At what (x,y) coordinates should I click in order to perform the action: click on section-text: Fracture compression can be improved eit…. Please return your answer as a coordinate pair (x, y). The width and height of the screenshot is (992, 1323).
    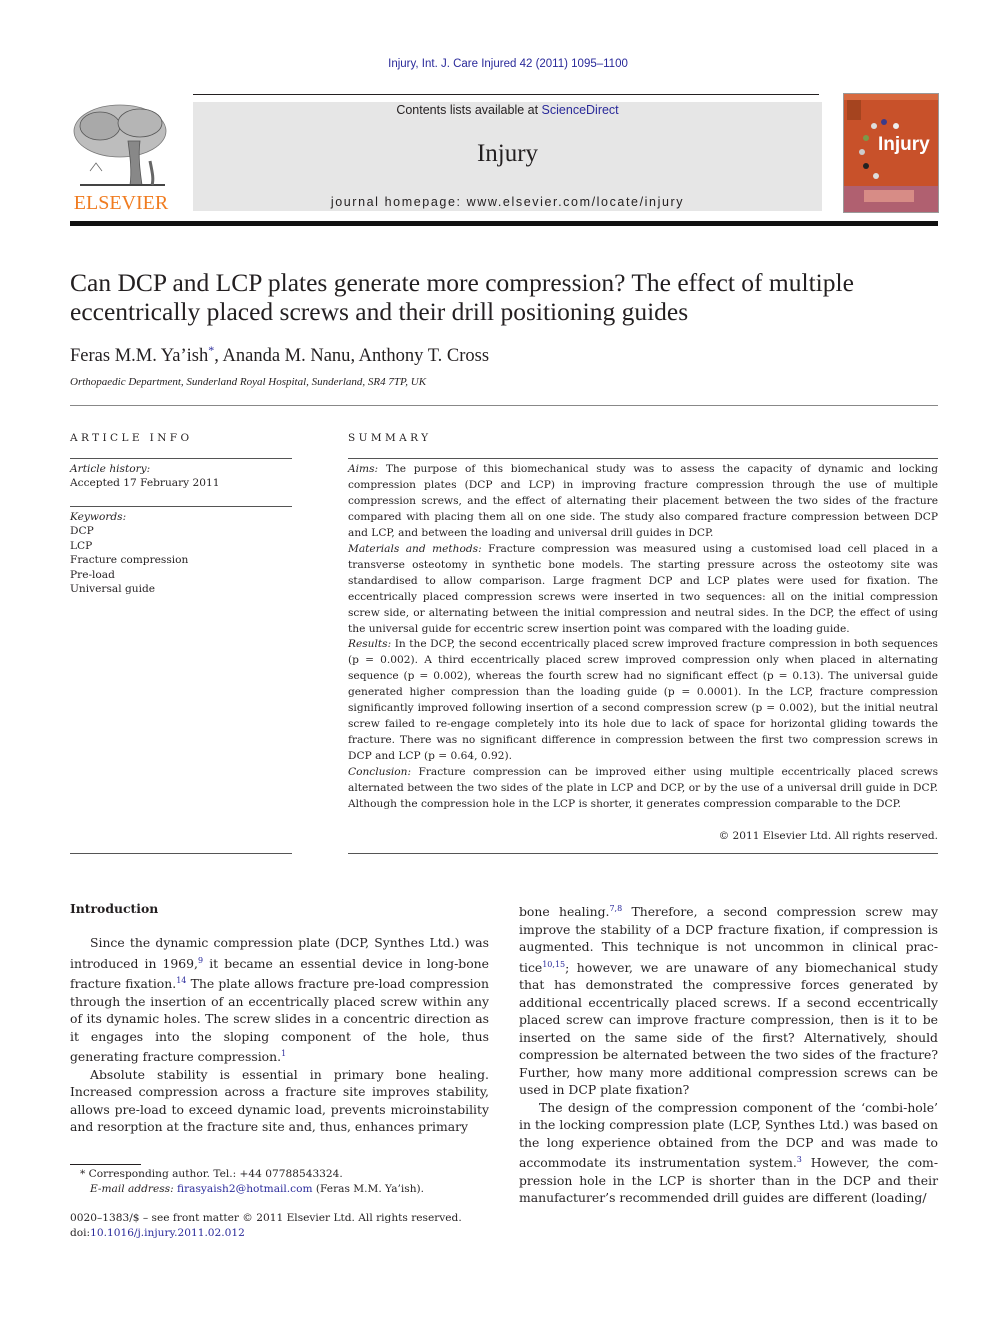
    Looking at the image, I should click on (643, 788).